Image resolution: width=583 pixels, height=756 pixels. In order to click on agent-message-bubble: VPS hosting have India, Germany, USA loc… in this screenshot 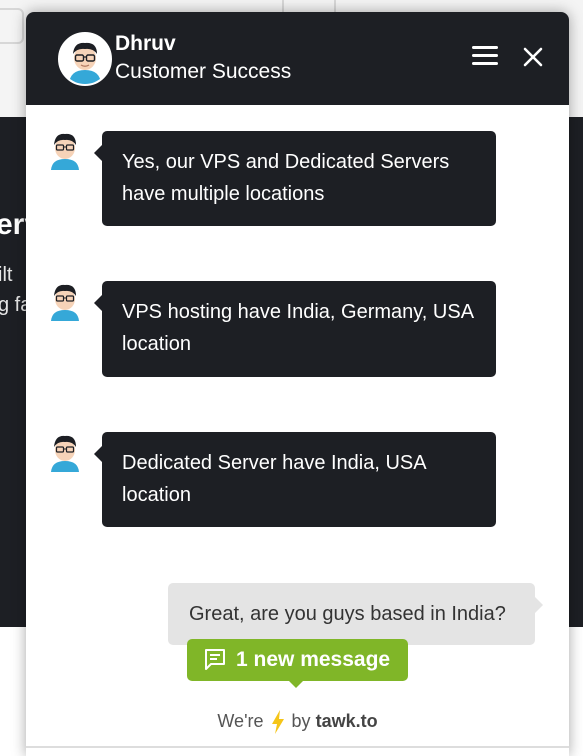, I will do `click(295, 329)`.